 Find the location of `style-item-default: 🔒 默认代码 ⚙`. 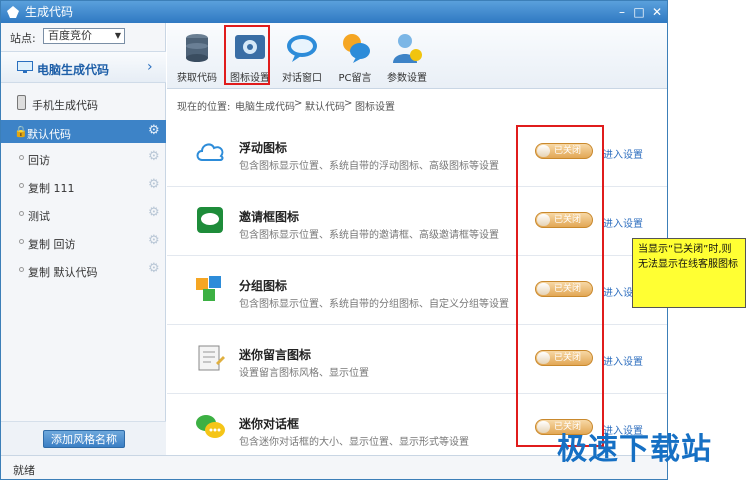

style-item-default: 🔒 默认代码 ⚙ is located at coordinates (83, 131).